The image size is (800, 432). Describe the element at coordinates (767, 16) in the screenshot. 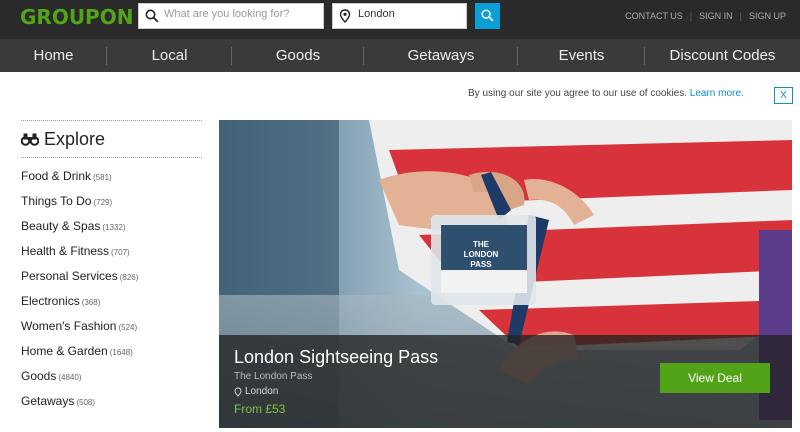

I see `sign-up-link: SIGN UP` at that location.